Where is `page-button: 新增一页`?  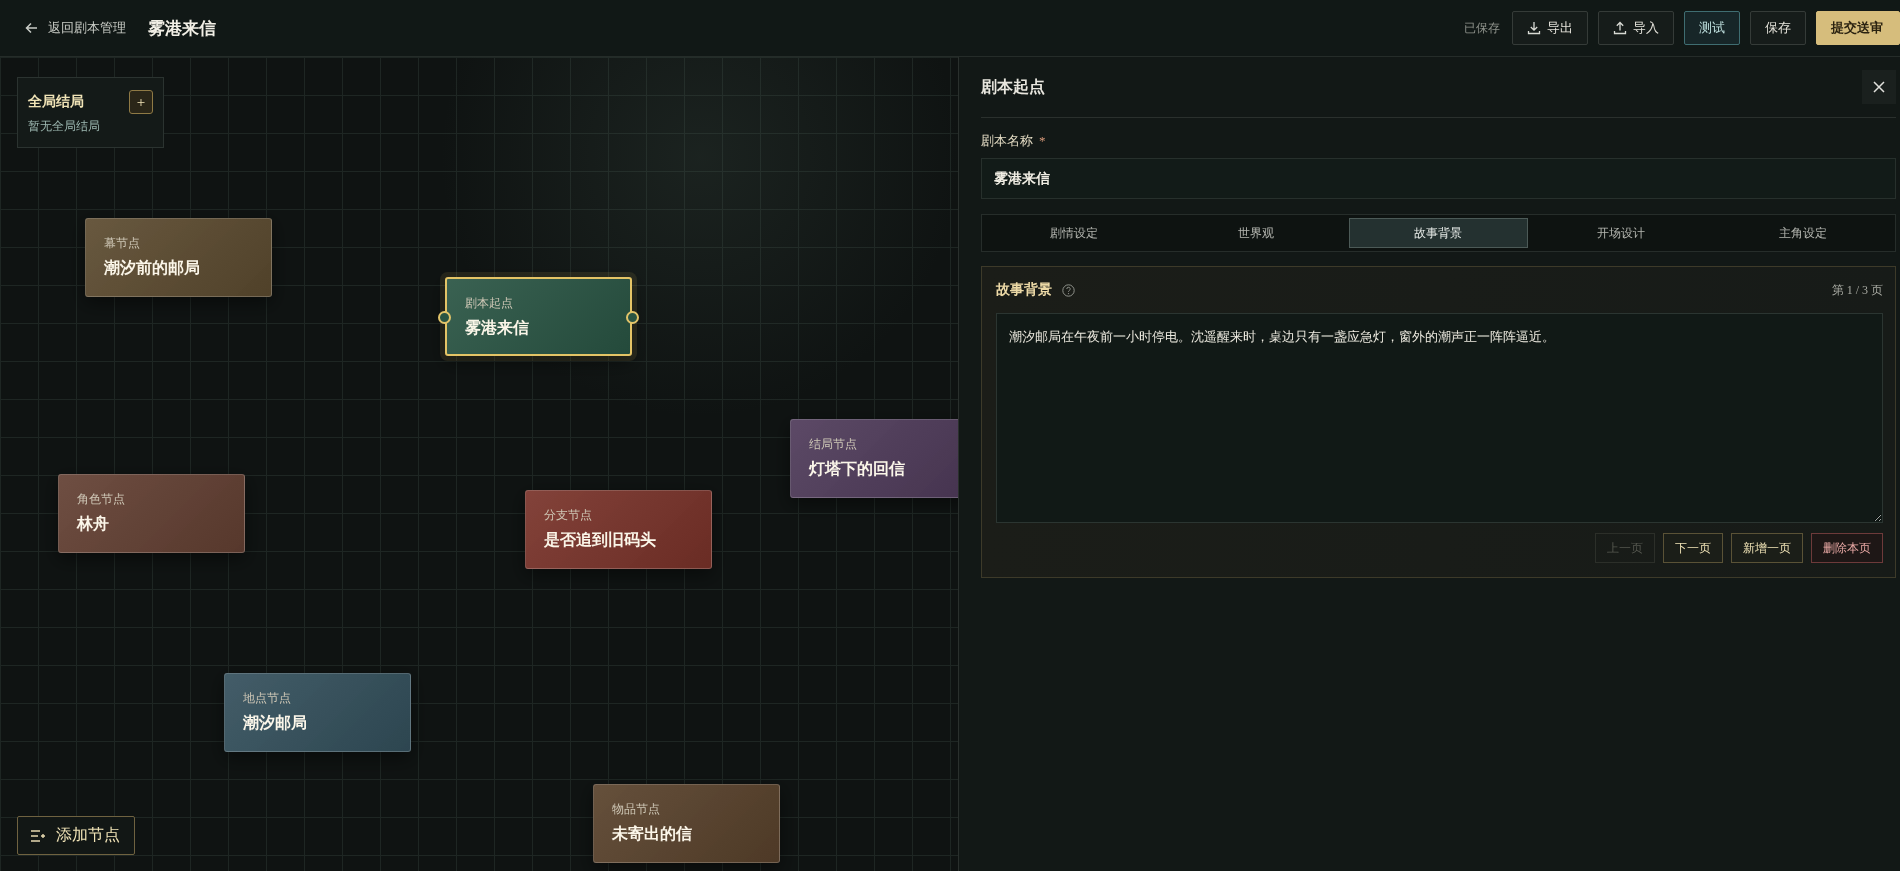 page-button: 新增一页 is located at coordinates (1767, 548).